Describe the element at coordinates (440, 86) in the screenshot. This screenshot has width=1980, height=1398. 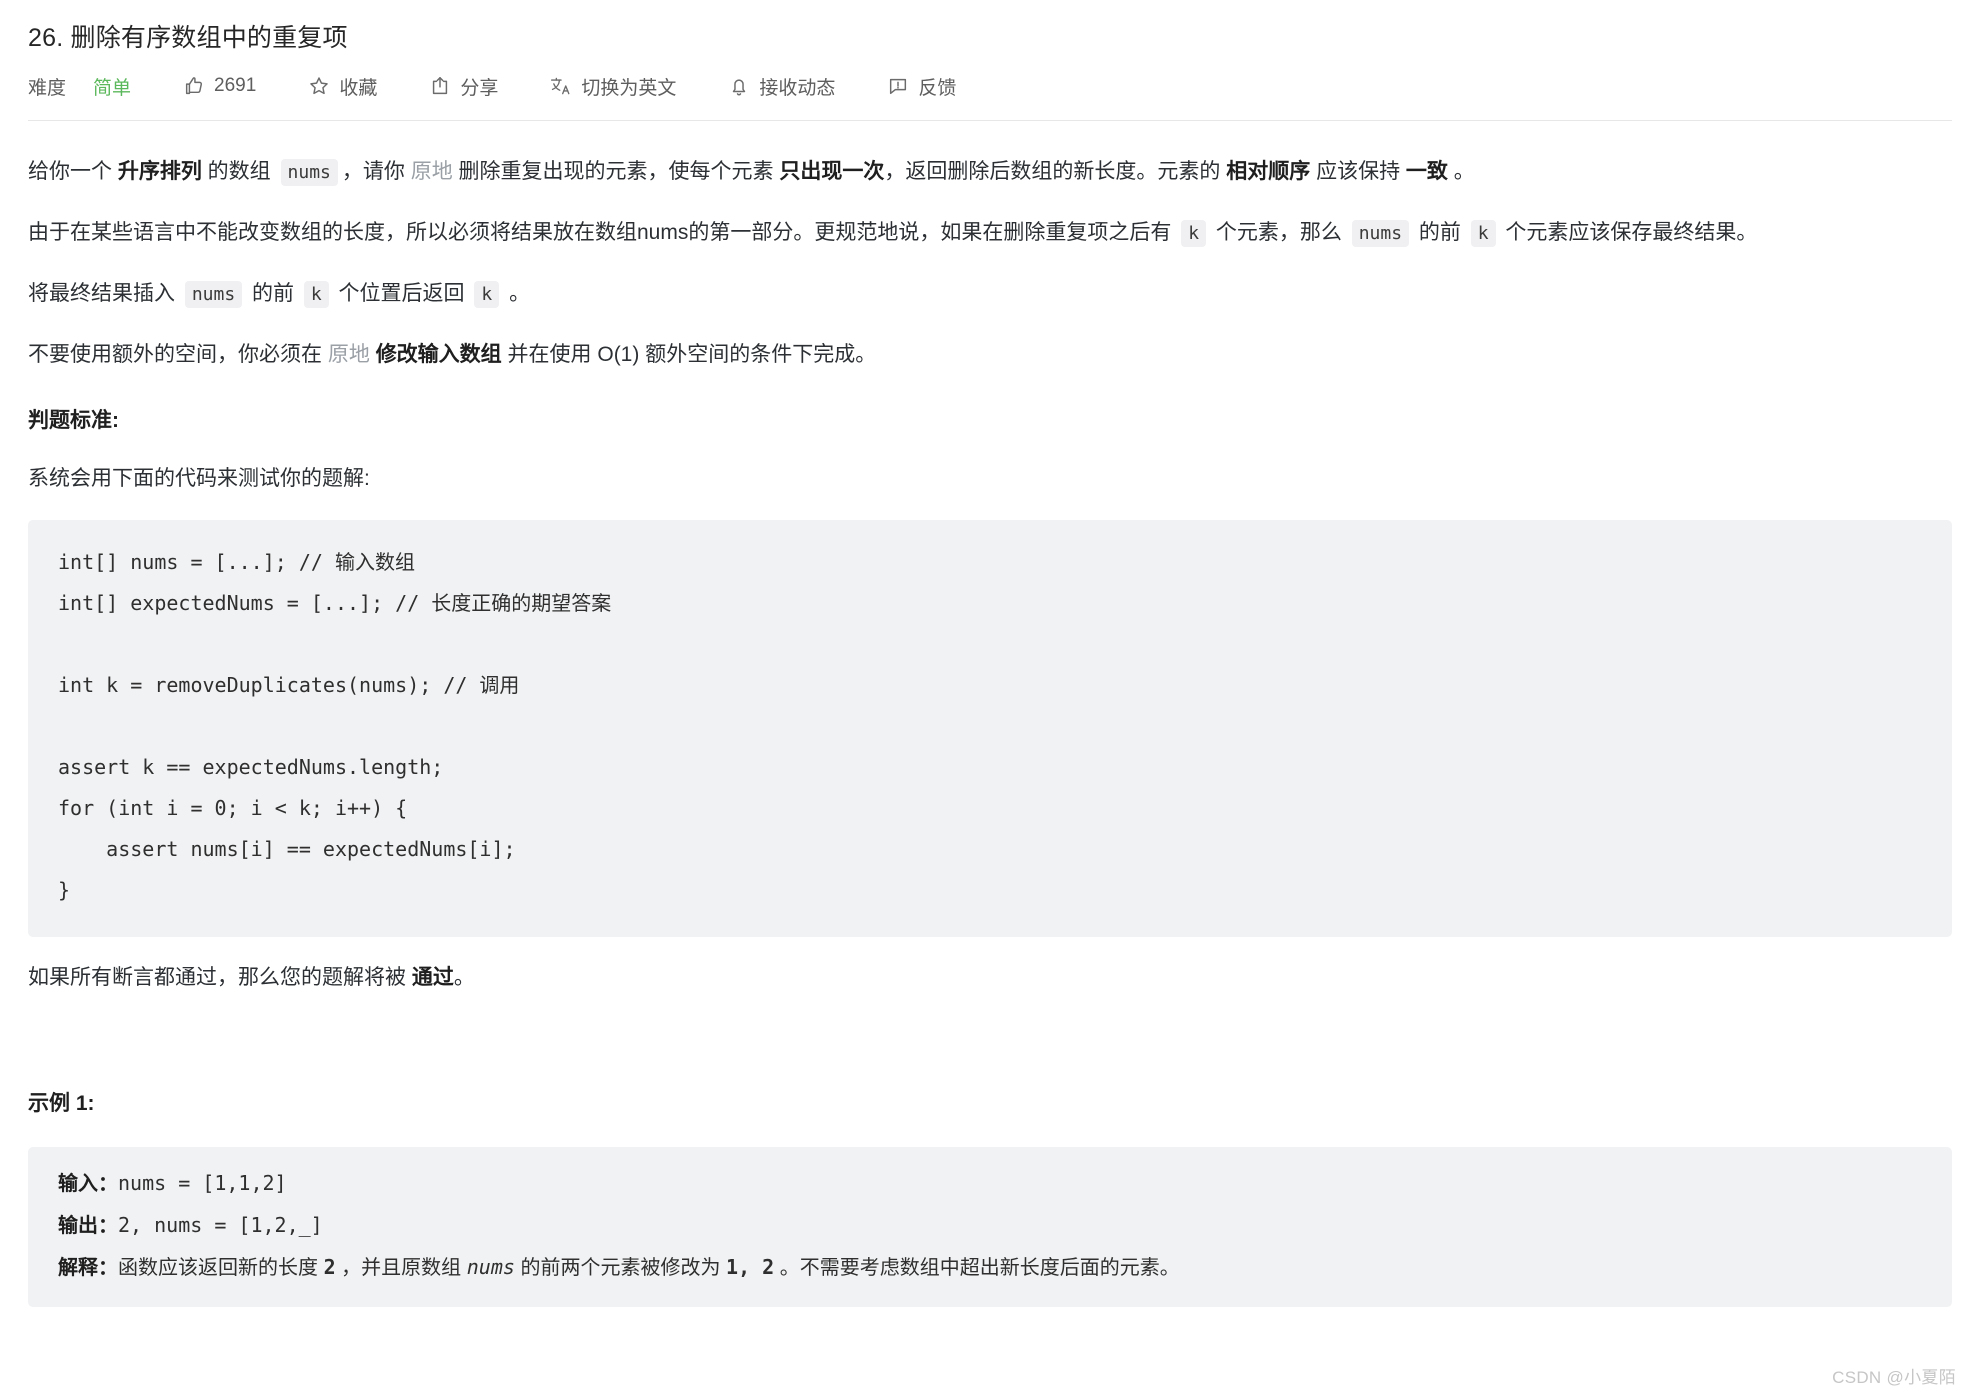
I see `share-icon` at that location.